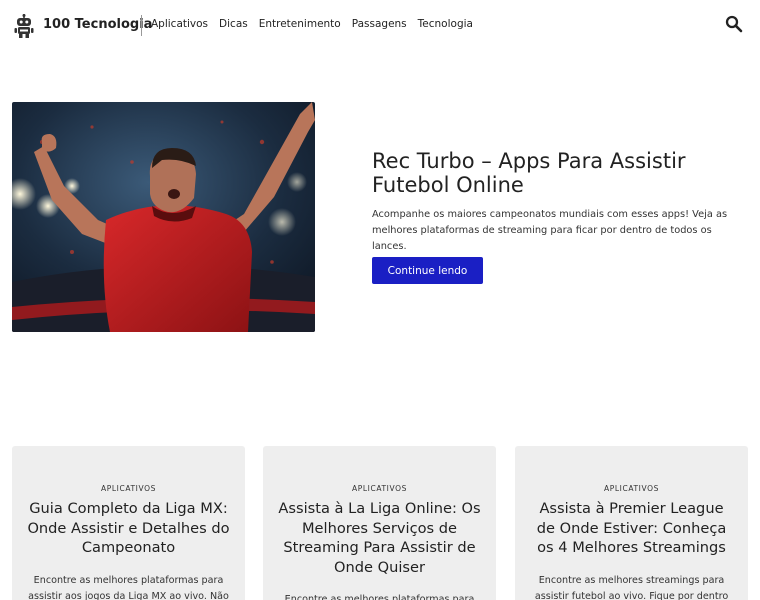 This screenshot has height=600, width=760. I want to click on nav-item-aplicativos: Aplicativos, so click(179, 24).